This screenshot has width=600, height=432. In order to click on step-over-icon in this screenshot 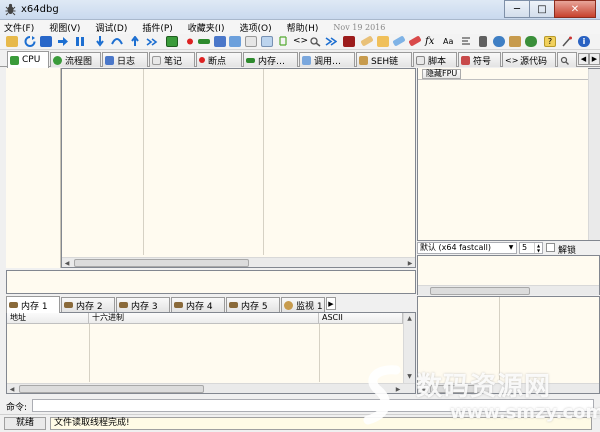, I will do `click(117, 41)`.